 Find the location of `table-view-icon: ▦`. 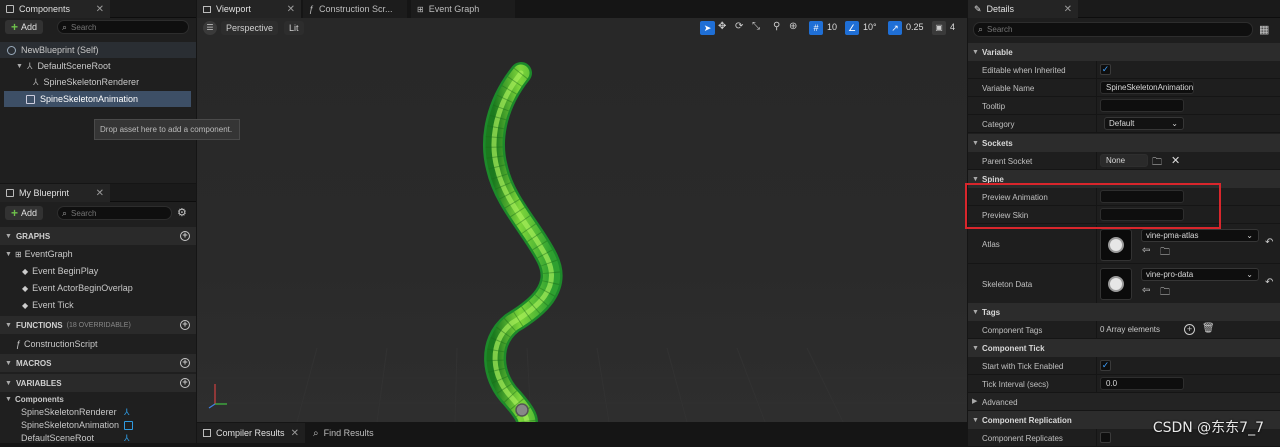

table-view-icon: ▦ is located at coordinates (1264, 29).